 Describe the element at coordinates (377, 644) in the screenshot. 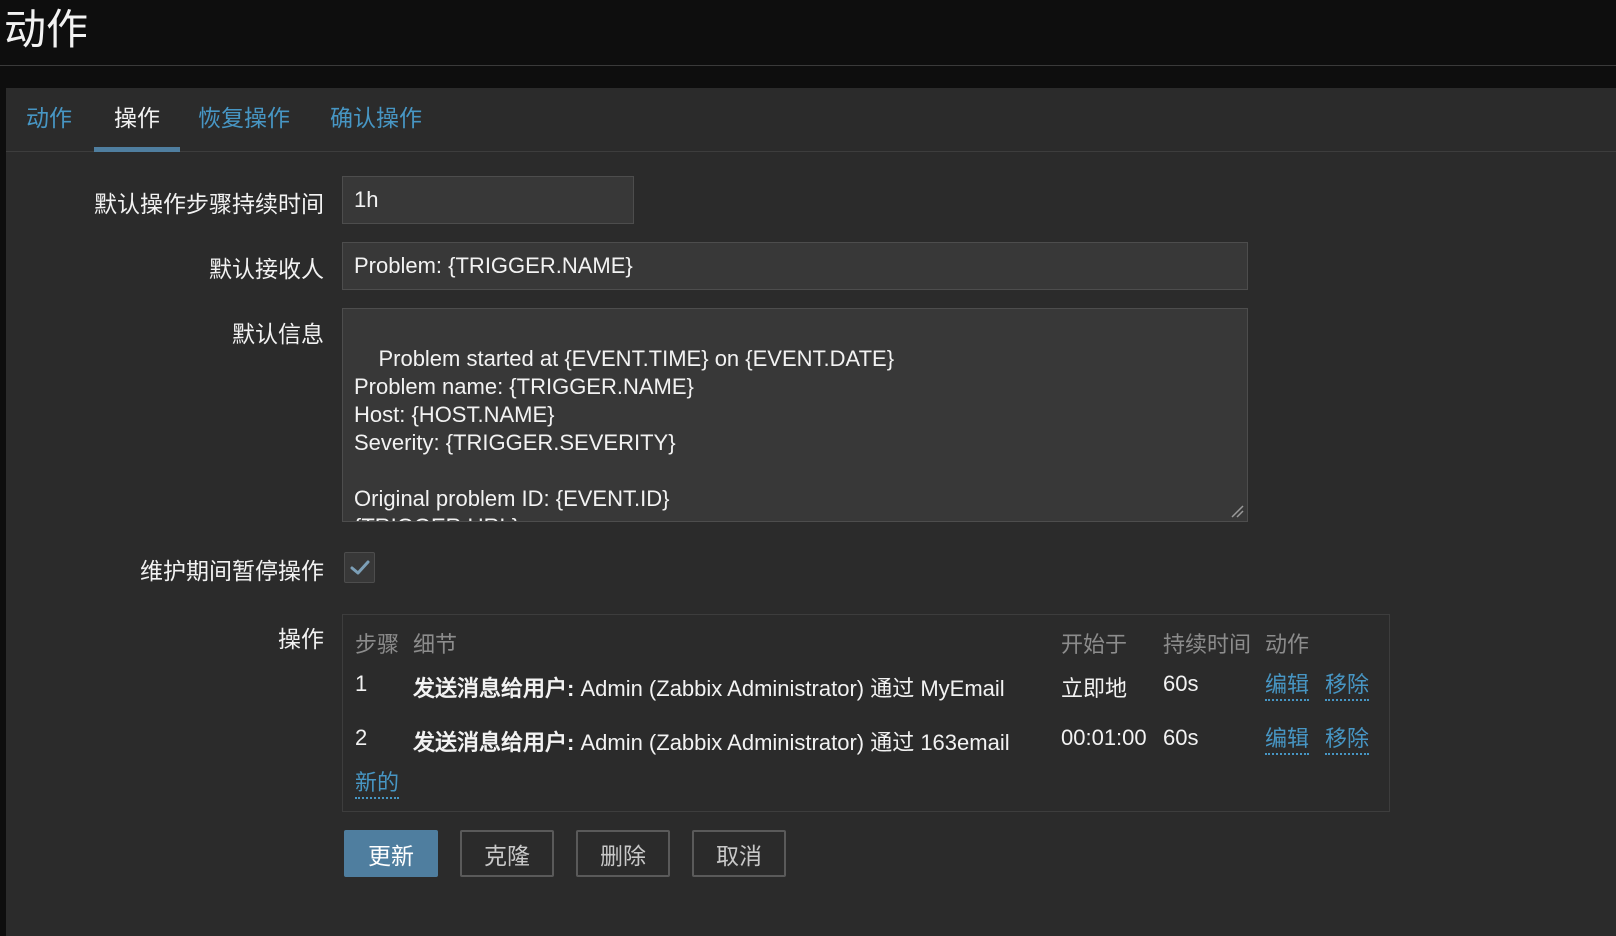

I see `column-header-steps: 步骤` at that location.